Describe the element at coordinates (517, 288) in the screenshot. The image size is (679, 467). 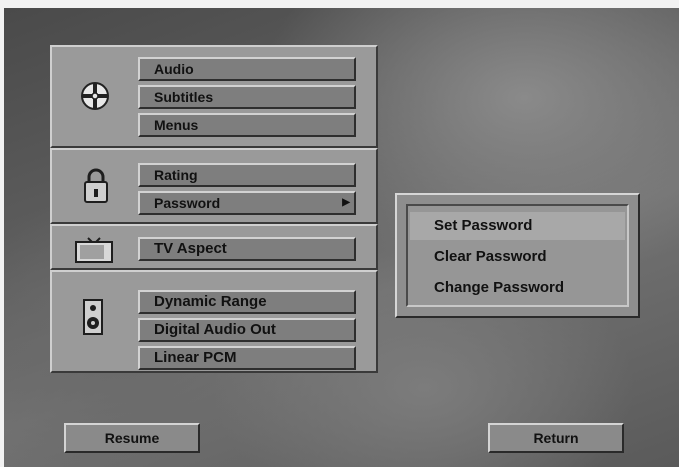
I see `submenu-item-change-password: Change Password` at that location.